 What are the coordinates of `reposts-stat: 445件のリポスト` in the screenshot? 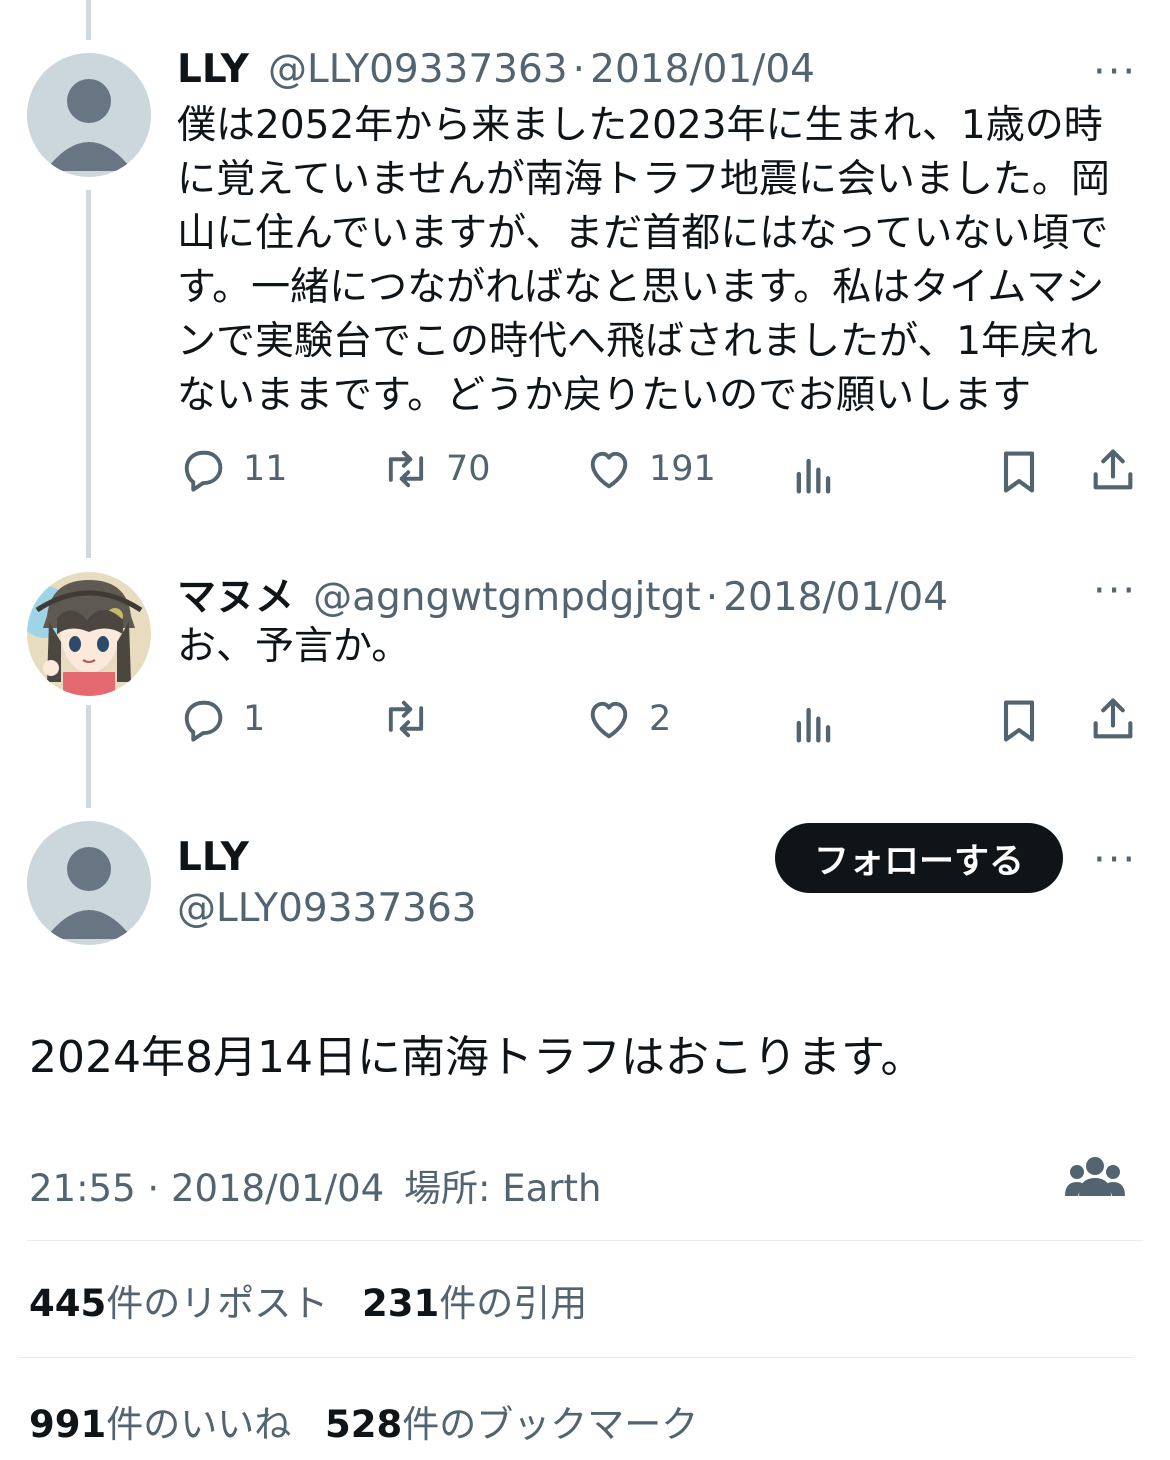 It's located at (184, 1303).